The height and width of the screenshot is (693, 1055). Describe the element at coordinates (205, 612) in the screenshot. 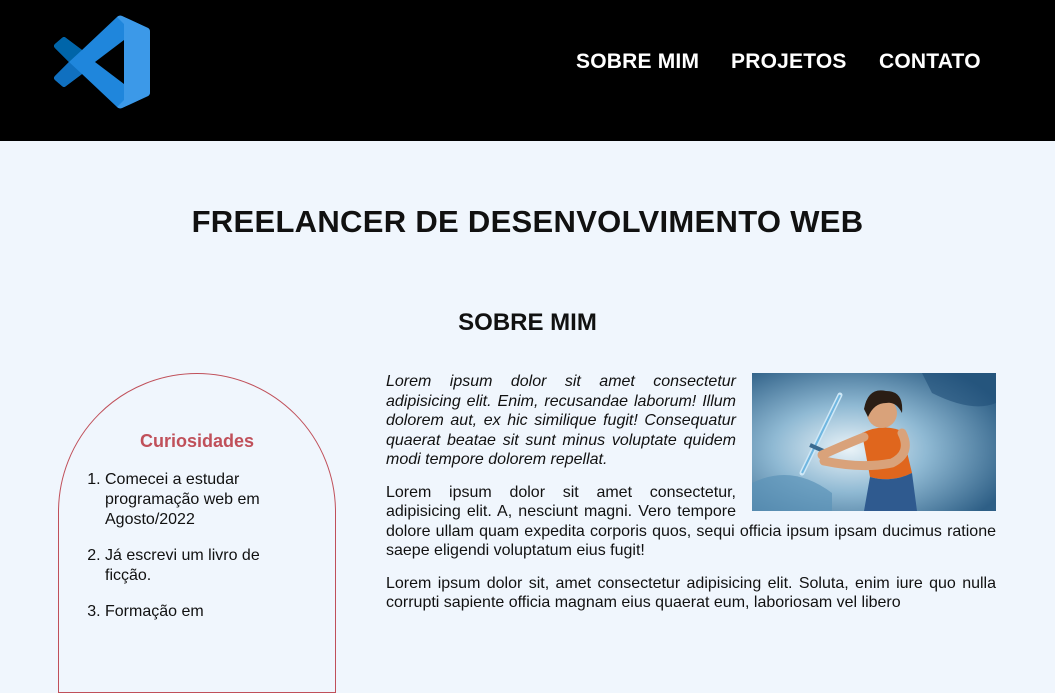

I see `list-item: Formação em` at that location.